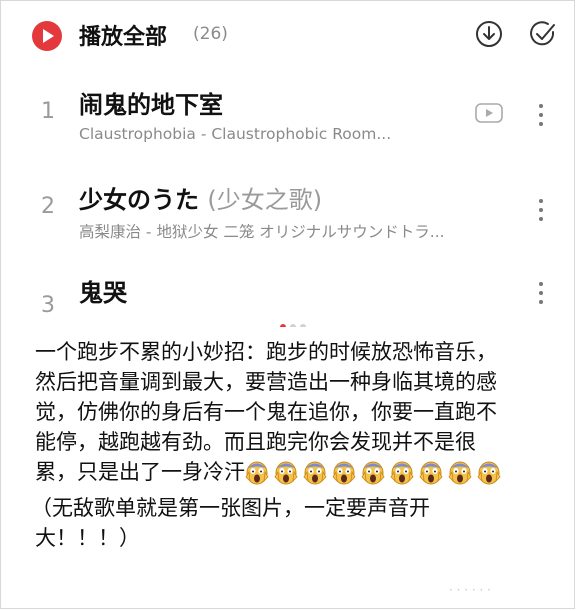 This screenshot has width=577, height=611. What do you see at coordinates (123, 35) in the screenshot?
I see `play-all-label: 播放全部` at bounding box center [123, 35].